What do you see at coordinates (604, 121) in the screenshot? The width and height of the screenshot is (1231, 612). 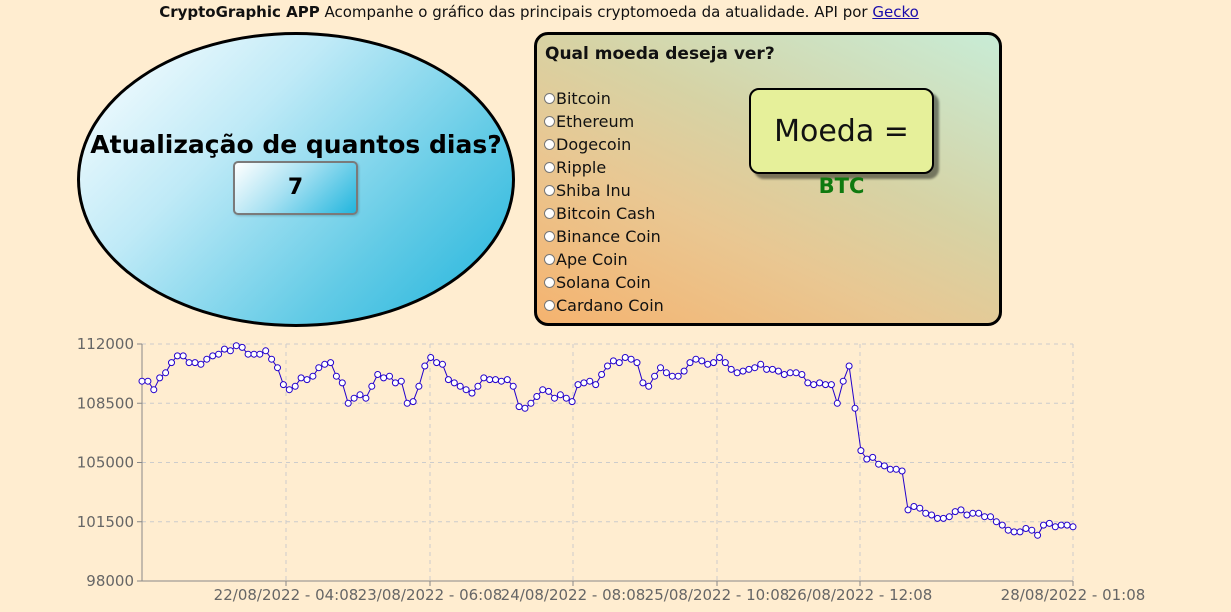 I see `coin-option-ethereum: Ethereum` at bounding box center [604, 121].